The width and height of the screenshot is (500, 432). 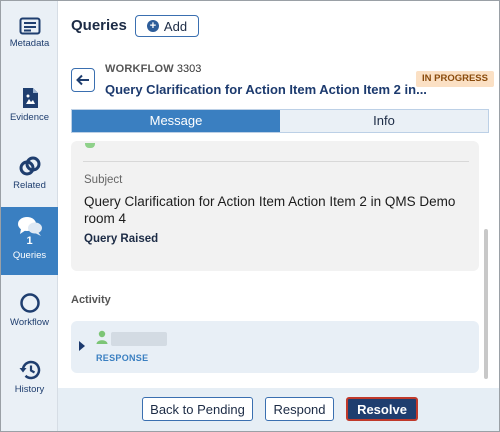 I want to click on sidebar-item-workflow: Workflow, so click(x=29, y=310).